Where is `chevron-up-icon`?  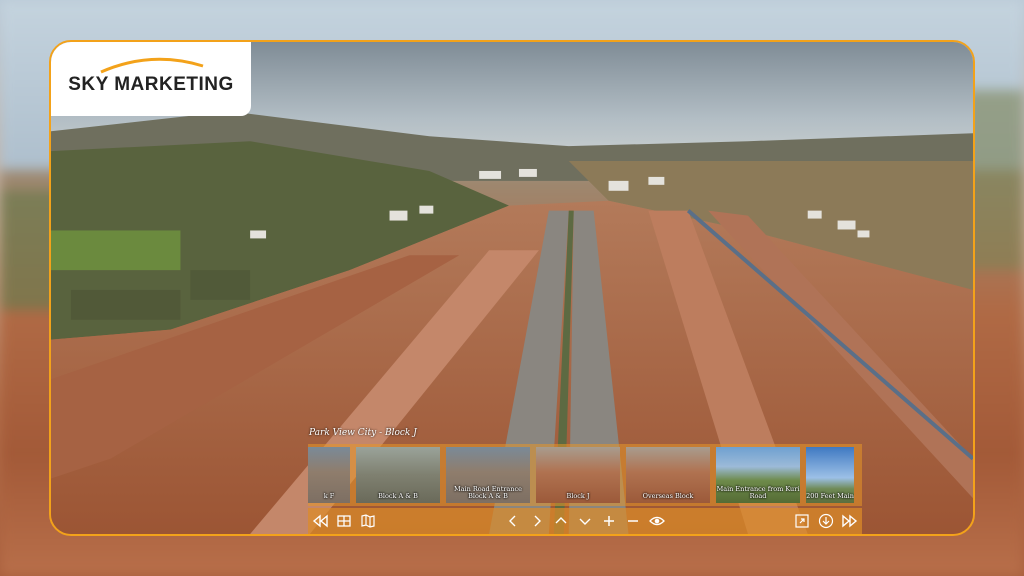 chevron-up-icon is located at coordinates (561, 521).